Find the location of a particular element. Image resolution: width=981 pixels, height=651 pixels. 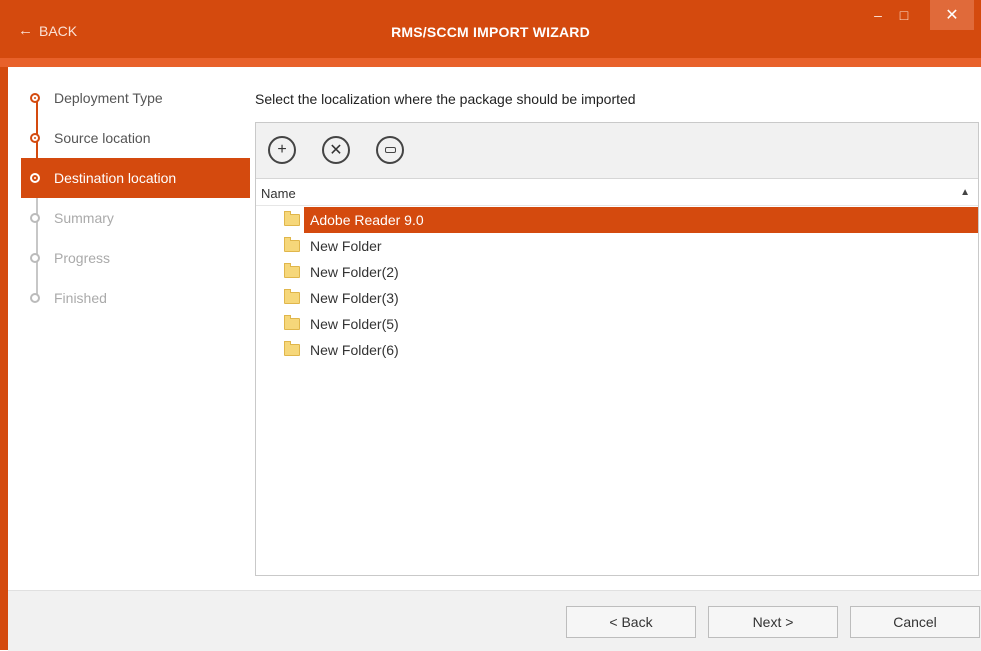

step-label: Destination location is located at coordinates (115, 178).